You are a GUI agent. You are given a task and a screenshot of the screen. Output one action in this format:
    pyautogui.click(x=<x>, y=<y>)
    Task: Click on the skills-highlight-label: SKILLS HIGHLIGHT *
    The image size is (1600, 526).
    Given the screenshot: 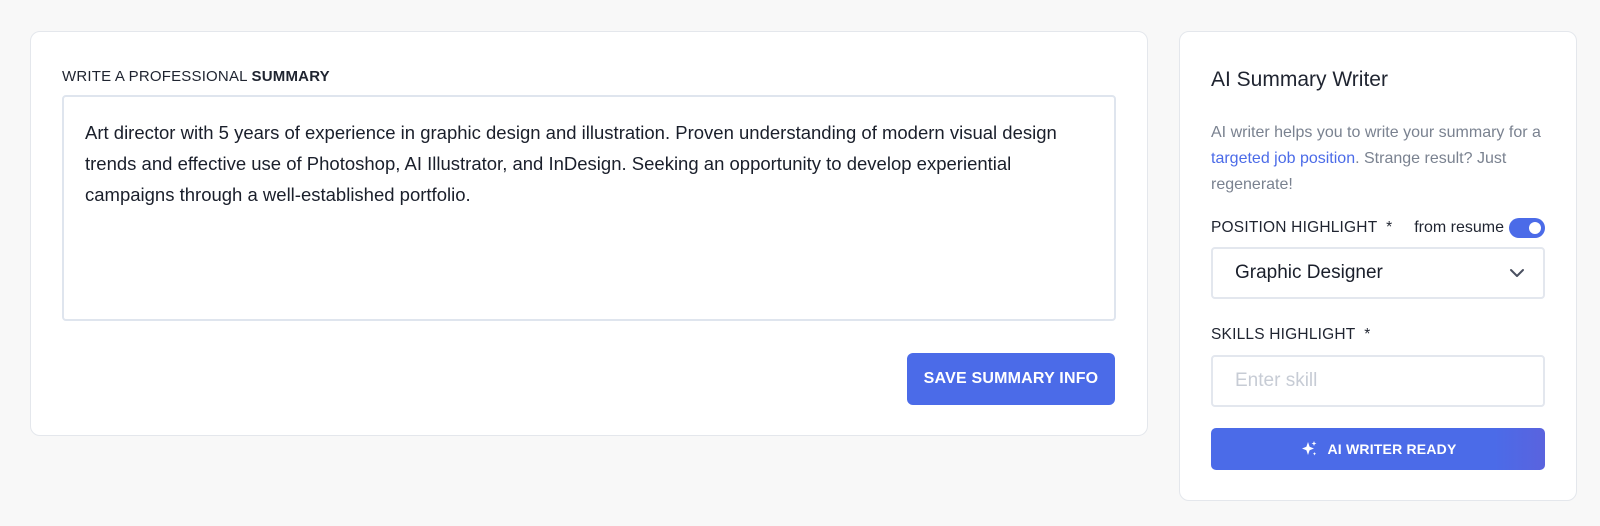 What is the action you would take?
    pyautogui.click(x=1291, y=334)
    